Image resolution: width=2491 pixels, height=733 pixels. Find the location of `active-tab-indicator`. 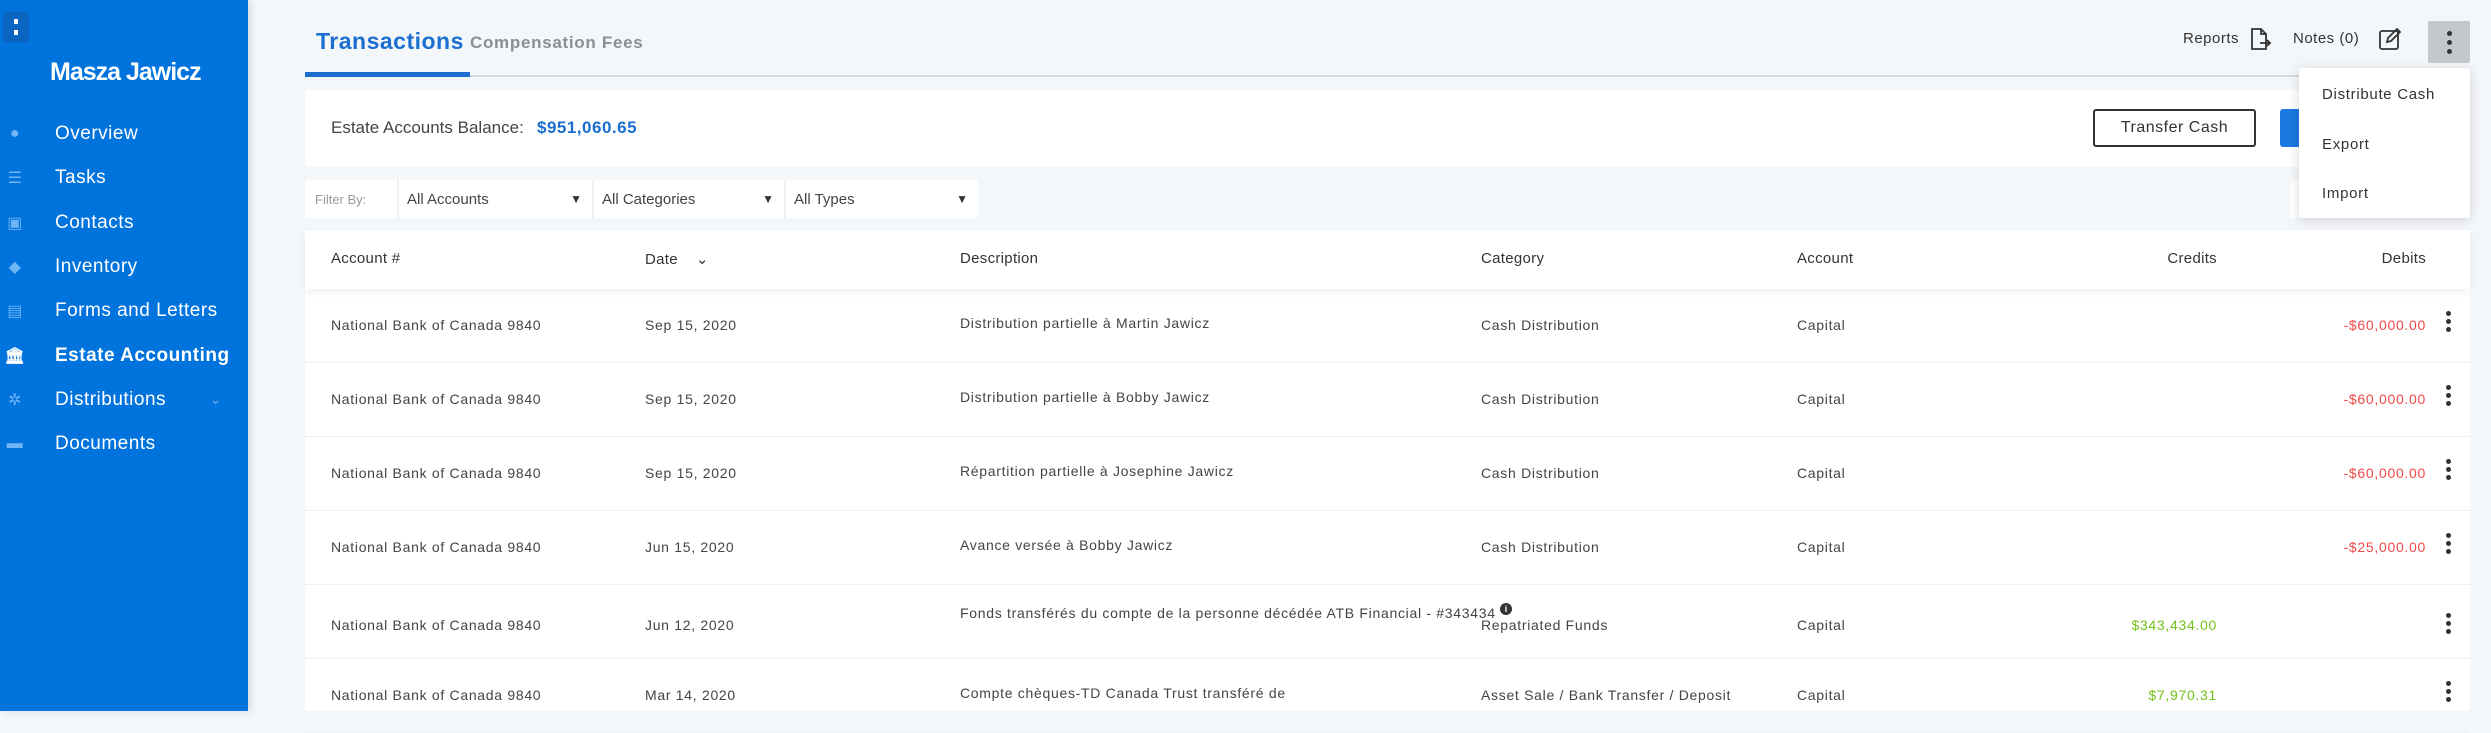

active-tab-indicator is located at coordinates (387, 74).